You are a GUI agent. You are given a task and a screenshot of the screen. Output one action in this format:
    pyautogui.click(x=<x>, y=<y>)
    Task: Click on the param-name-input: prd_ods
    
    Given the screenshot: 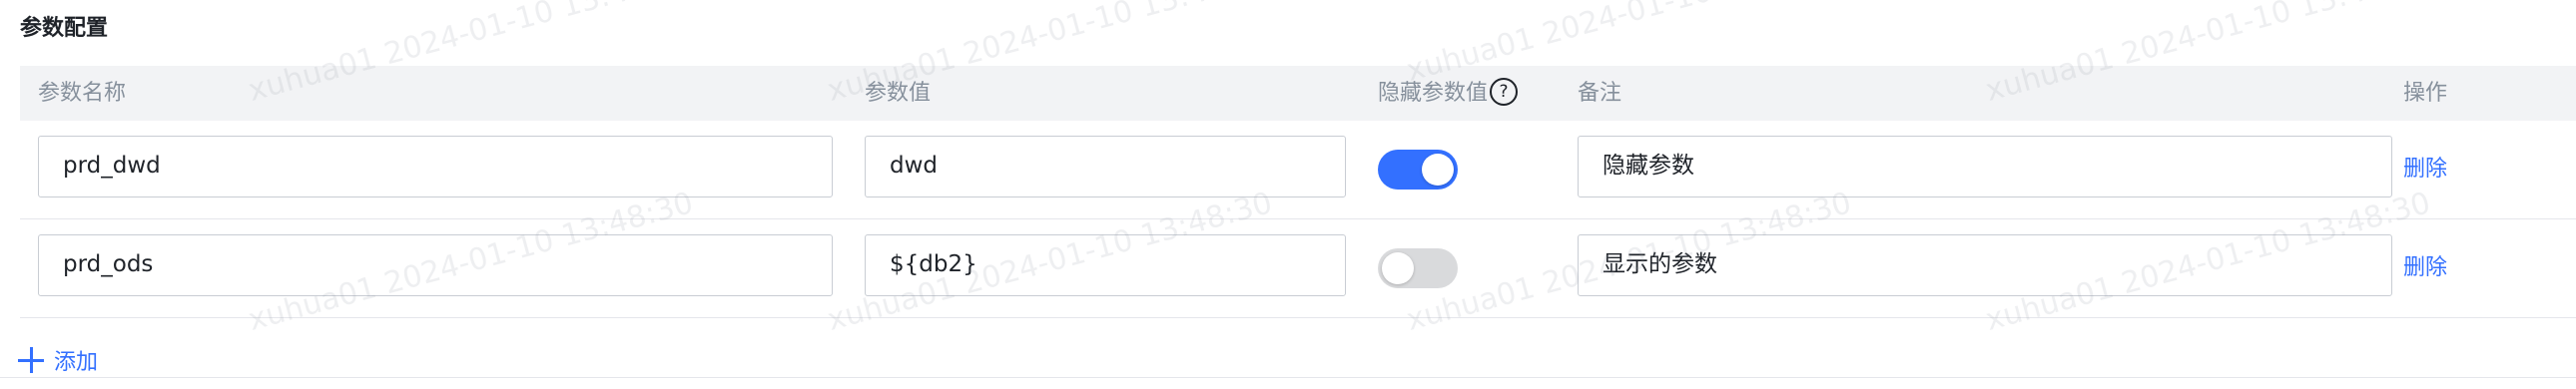 What is the action you would take?
    pyautogui.click(x=435, y=265)
    